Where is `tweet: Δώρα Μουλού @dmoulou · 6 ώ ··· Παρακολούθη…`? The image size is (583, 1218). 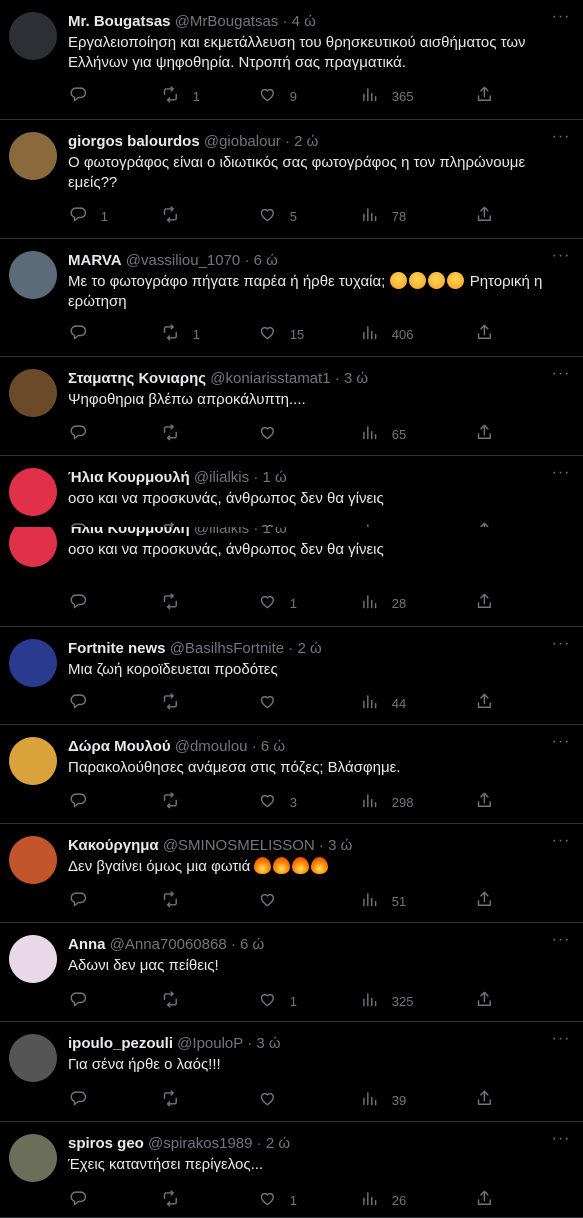
tweet: Δώρα Μουλού @dmoulou · 6 ώ ··· Παρακολούθη… is located at coordinates (291, 774).